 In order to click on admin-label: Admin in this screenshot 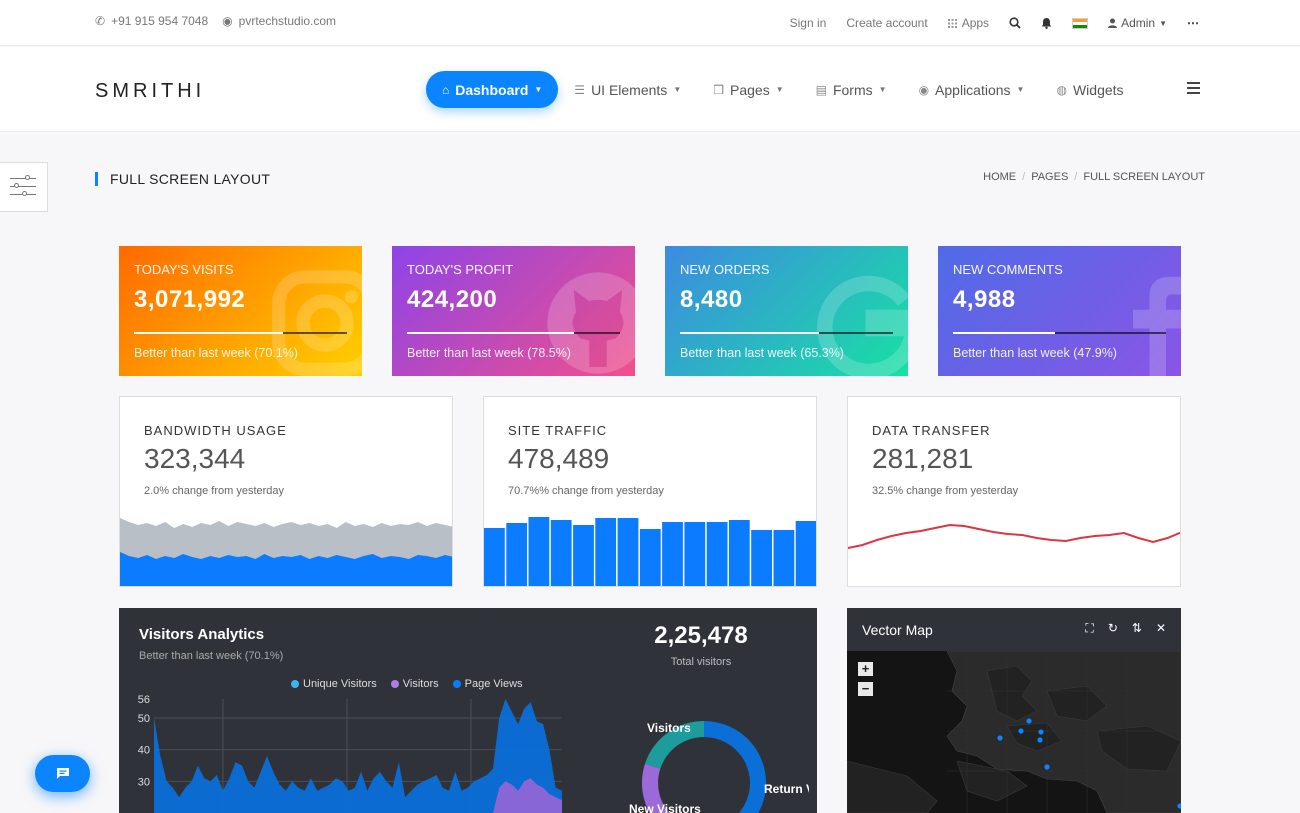, I will do `click(1138, 23)`.